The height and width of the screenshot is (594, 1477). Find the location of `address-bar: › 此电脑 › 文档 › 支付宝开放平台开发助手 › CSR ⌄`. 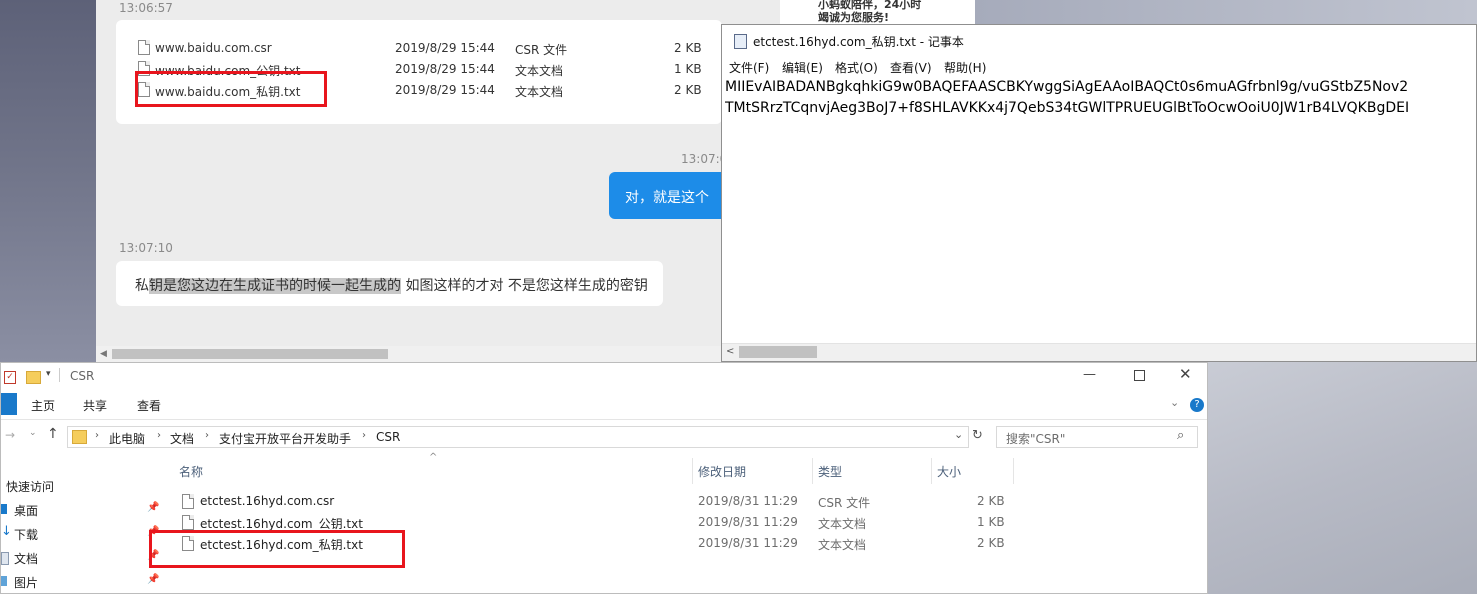

address-bar: › 此电脑 › 文档 › 支付宝开放平台开发助手 › CSR ⌄ is located at coordinates (518, 437).